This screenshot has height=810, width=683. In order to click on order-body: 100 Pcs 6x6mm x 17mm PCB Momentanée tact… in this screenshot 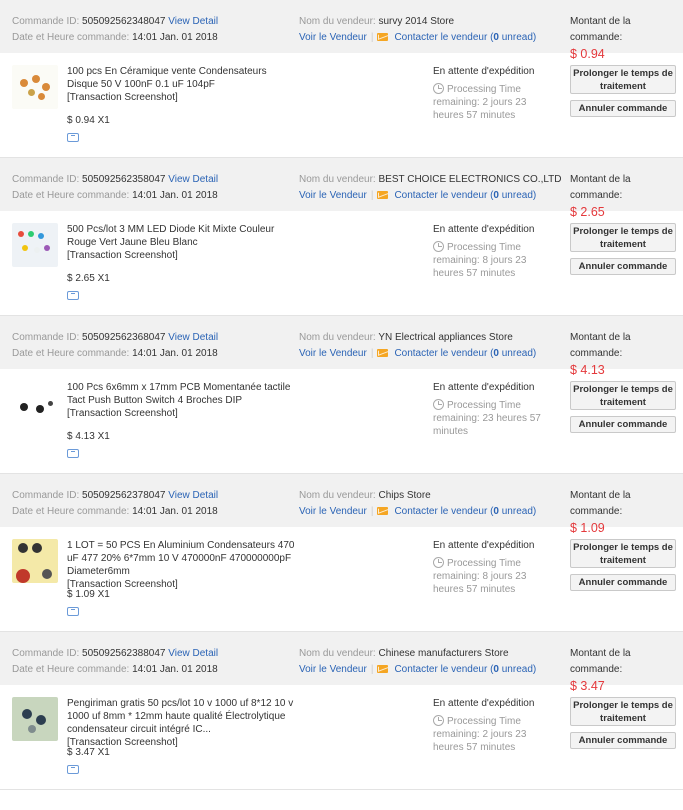, I will do `click(341, 421)`.